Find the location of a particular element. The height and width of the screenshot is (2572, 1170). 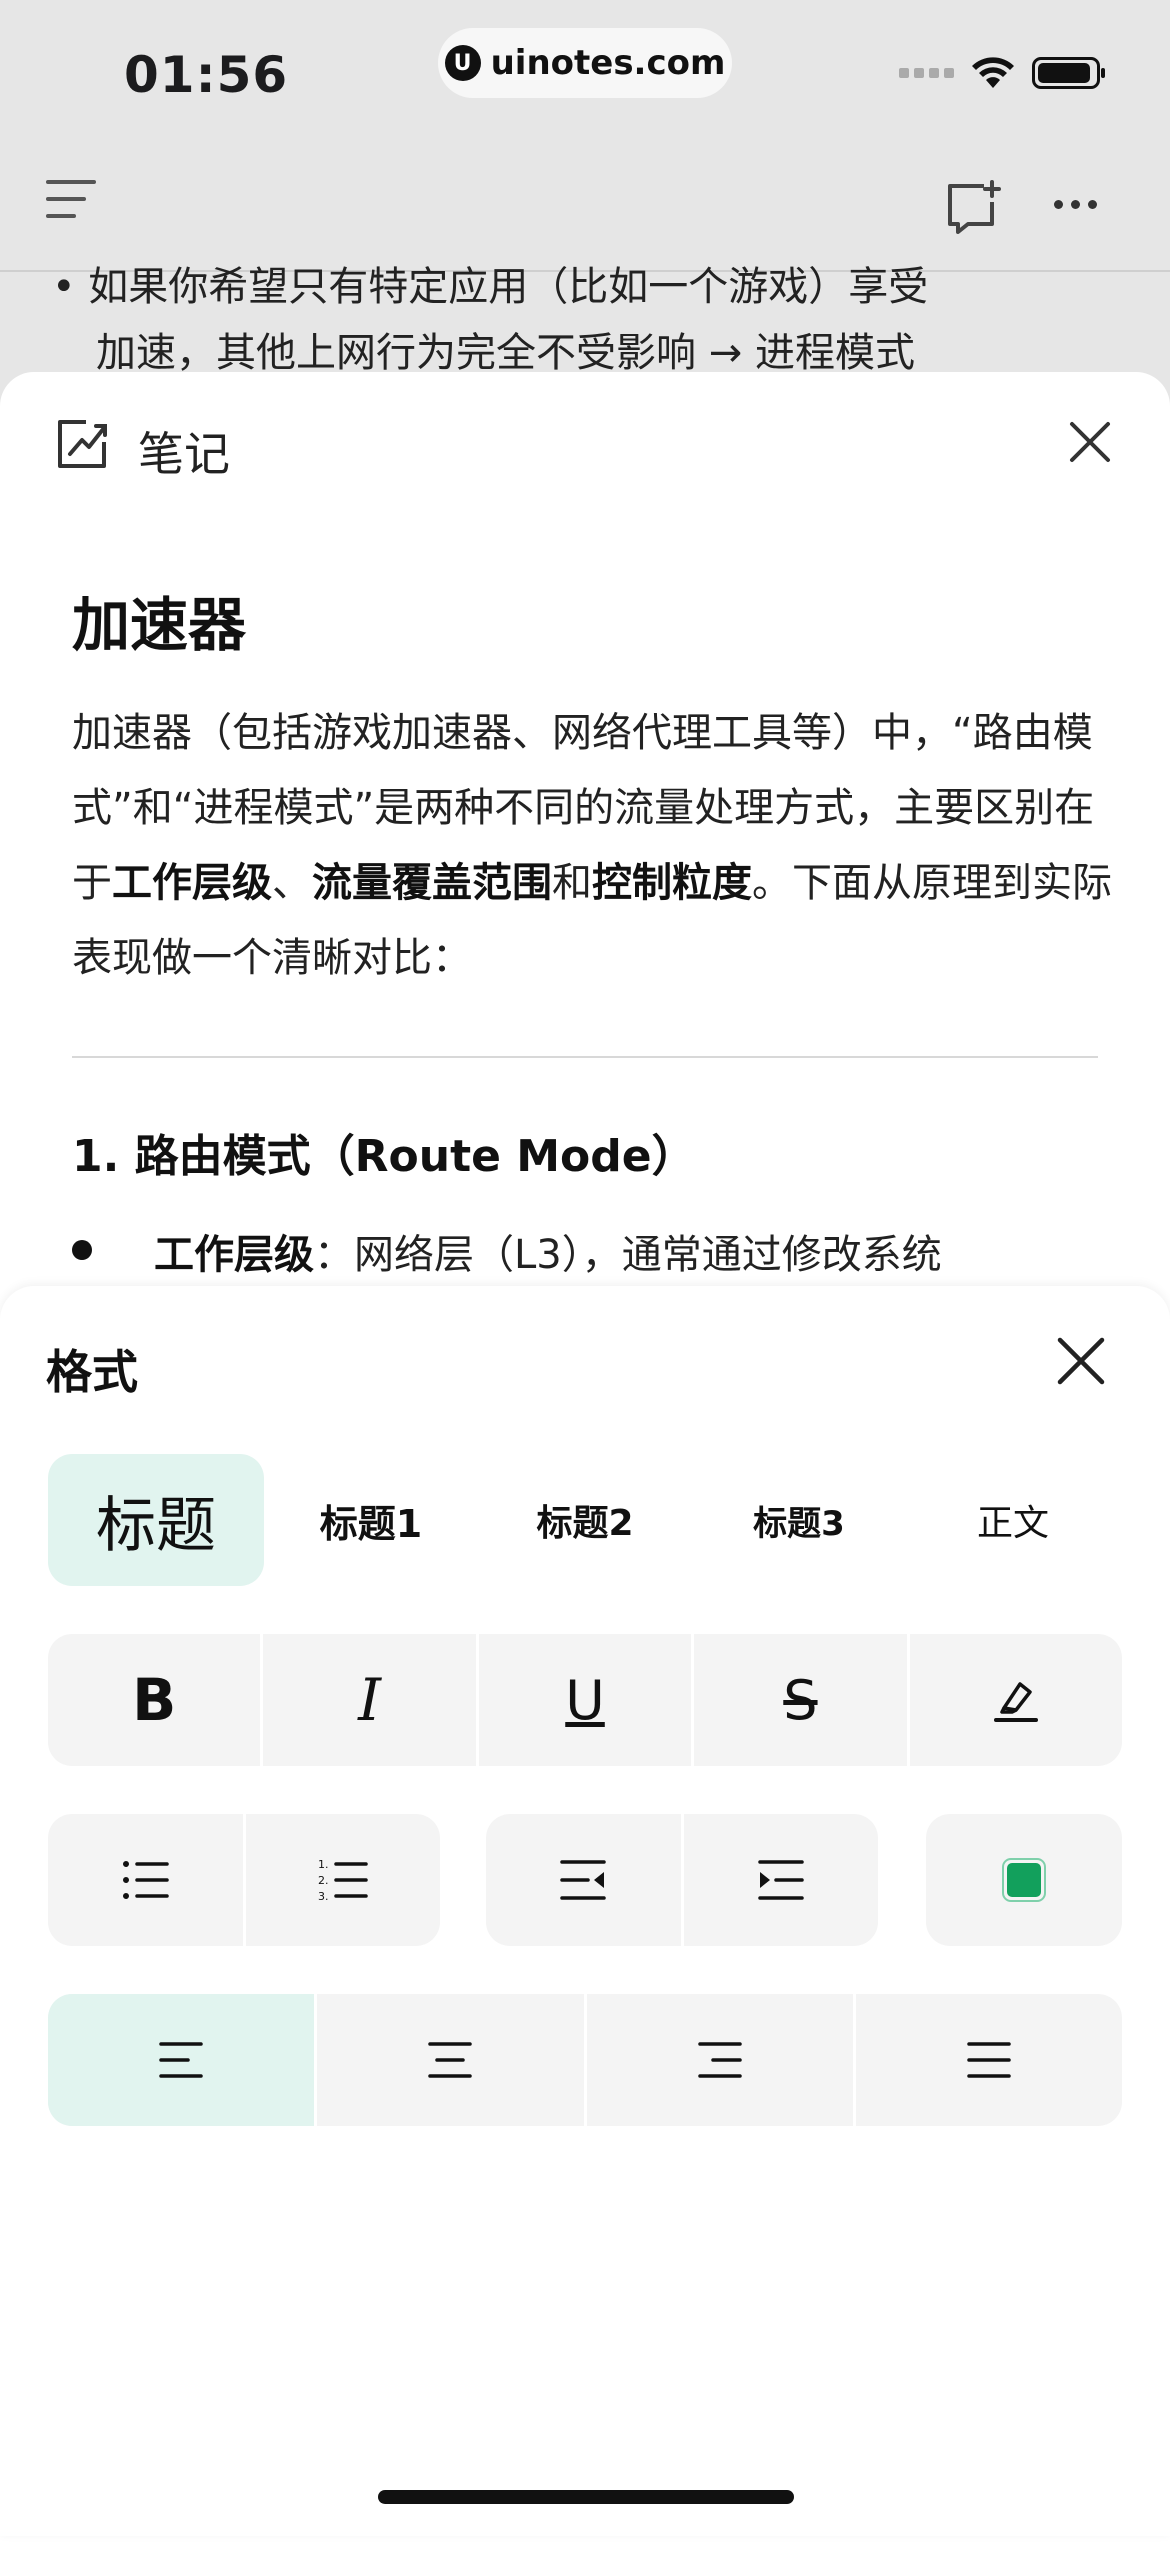

indent-icon is located at coordinates (781, 1880).